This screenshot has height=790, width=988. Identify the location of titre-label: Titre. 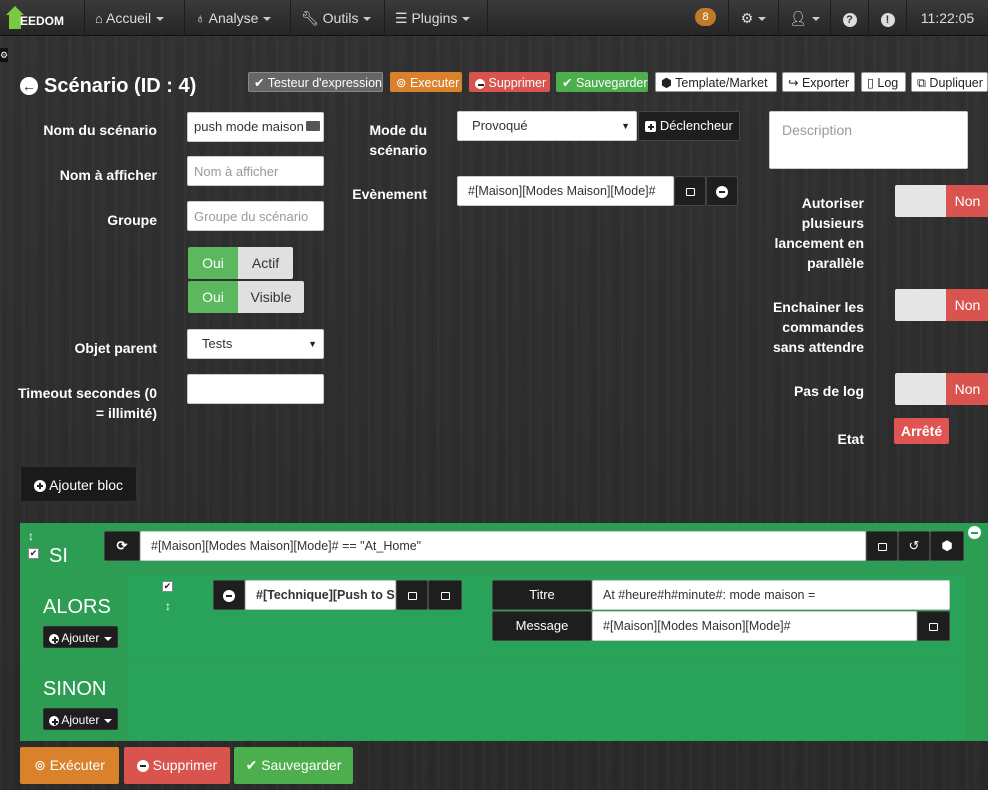
(542, 595).